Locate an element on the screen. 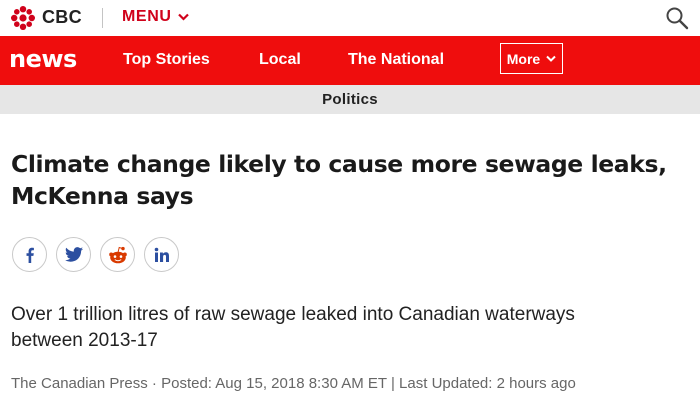  header-divider is located at coordinates (102, 18).